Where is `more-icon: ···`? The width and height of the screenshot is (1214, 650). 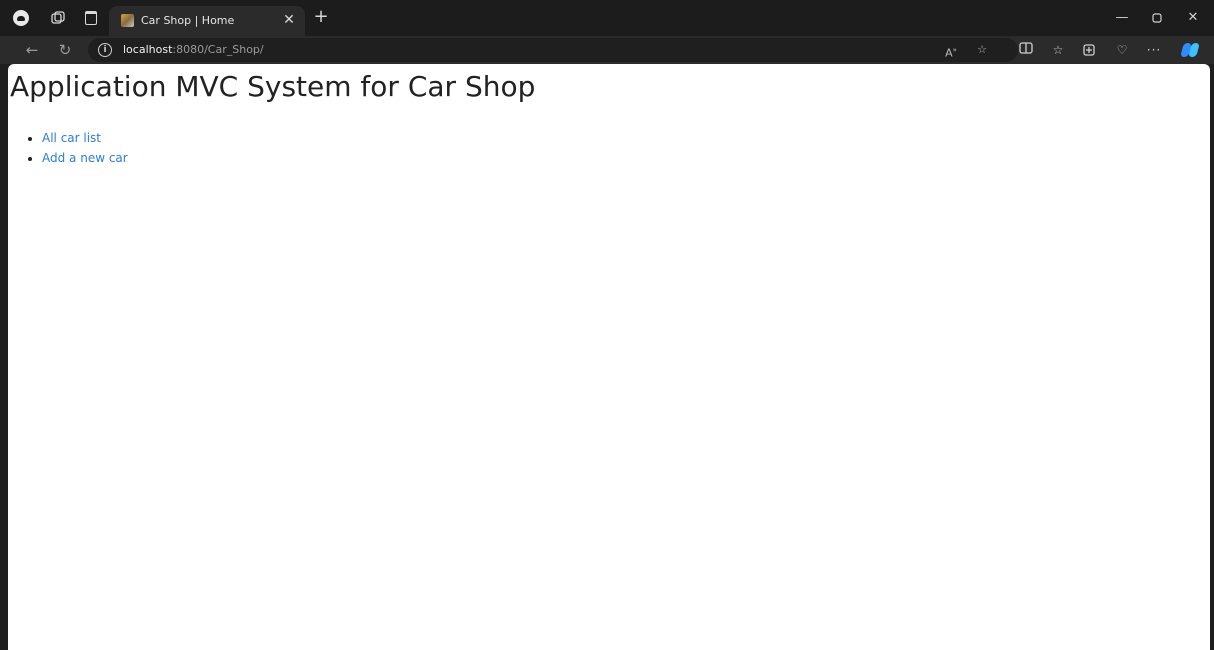 more-icon: ··· is located at coordinates (1154, 50).